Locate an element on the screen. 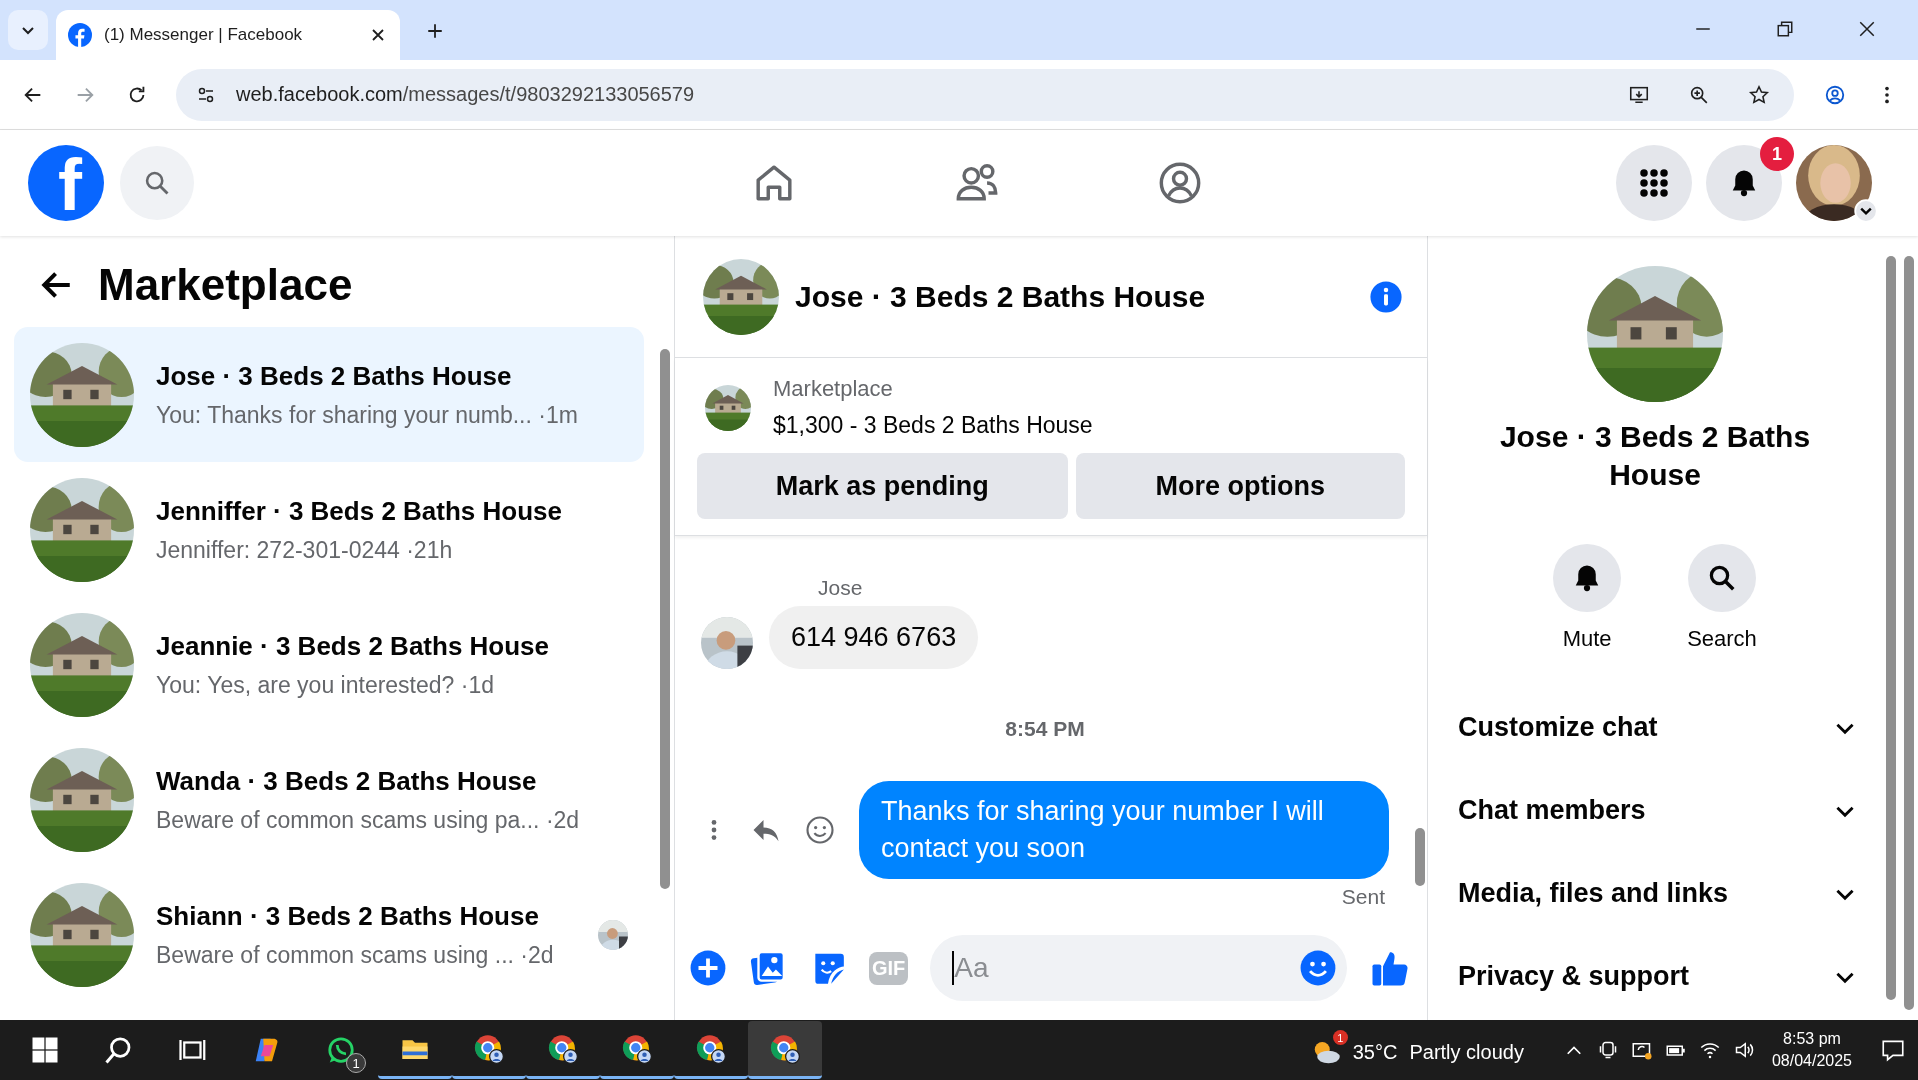 The width and height of the screenshot is (1918, 1080). info-icon is located at coordinates (1386, 296).